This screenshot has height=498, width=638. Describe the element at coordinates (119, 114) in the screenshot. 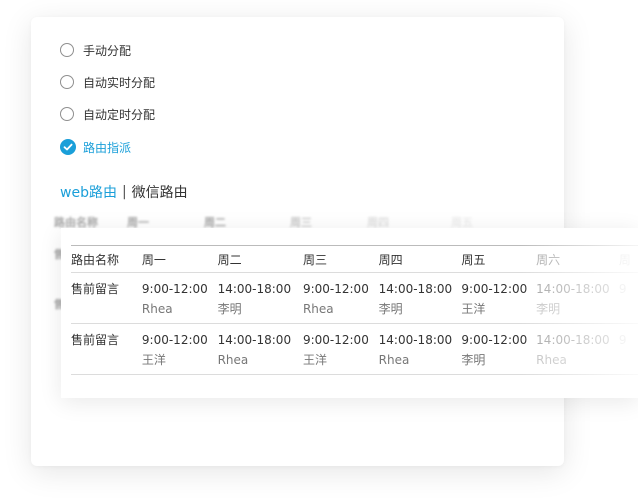

I see `radio-label: 自动定时分配` at that location.